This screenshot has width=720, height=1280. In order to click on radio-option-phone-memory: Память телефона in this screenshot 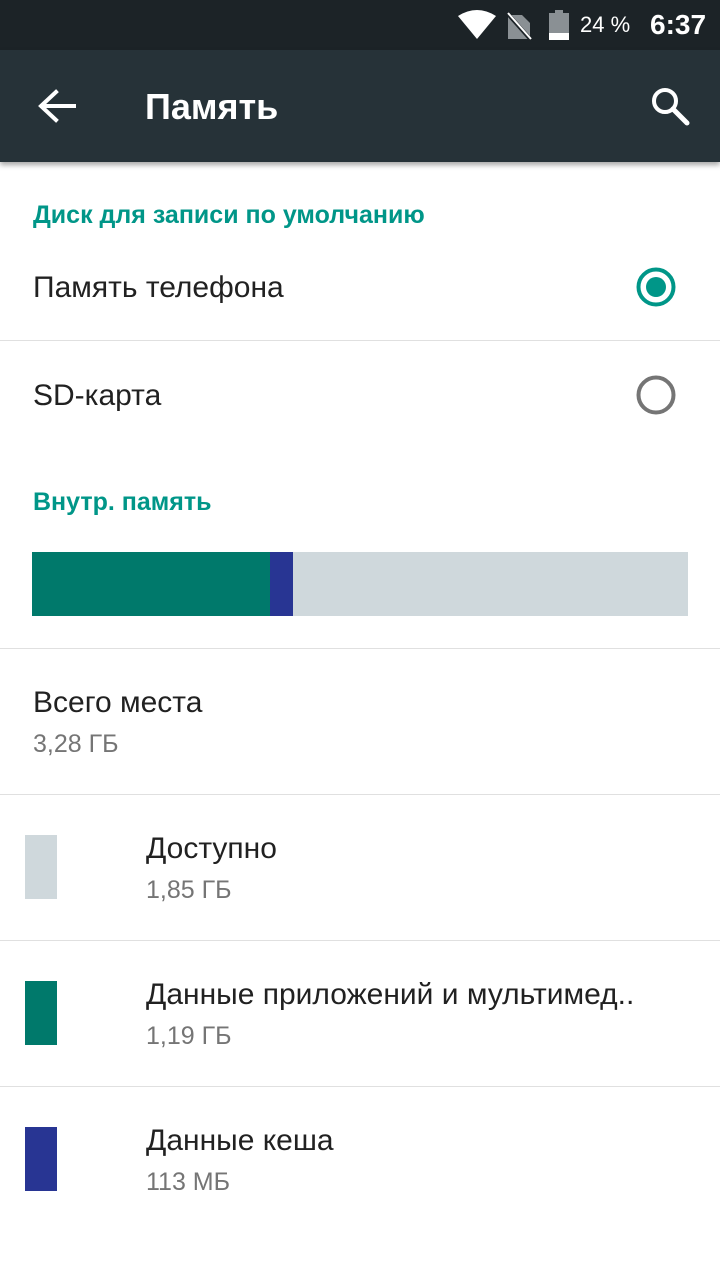, I will do `click(360, 287)`.